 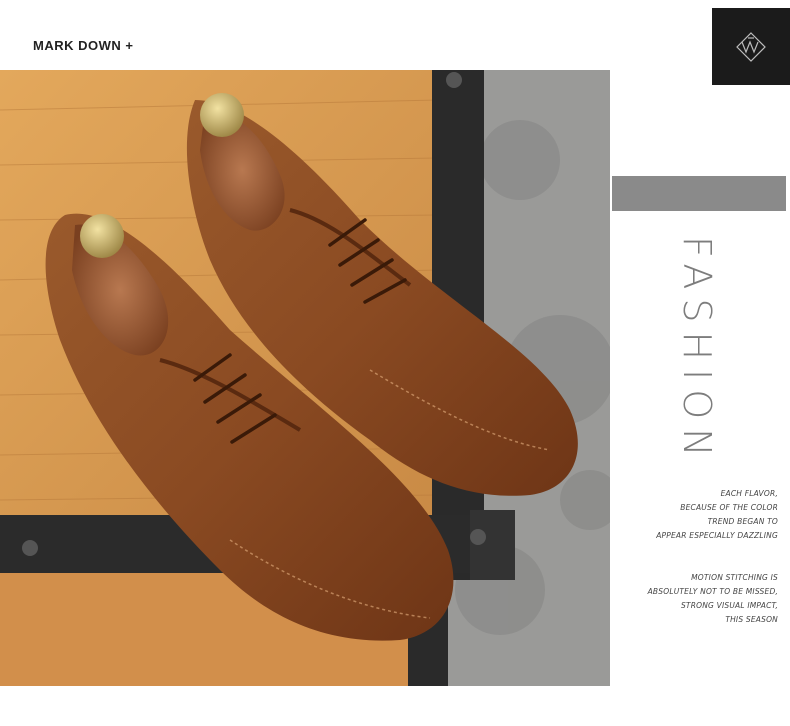 I want to click on description-line: THIS SEASON, so click(x=751, y=619).